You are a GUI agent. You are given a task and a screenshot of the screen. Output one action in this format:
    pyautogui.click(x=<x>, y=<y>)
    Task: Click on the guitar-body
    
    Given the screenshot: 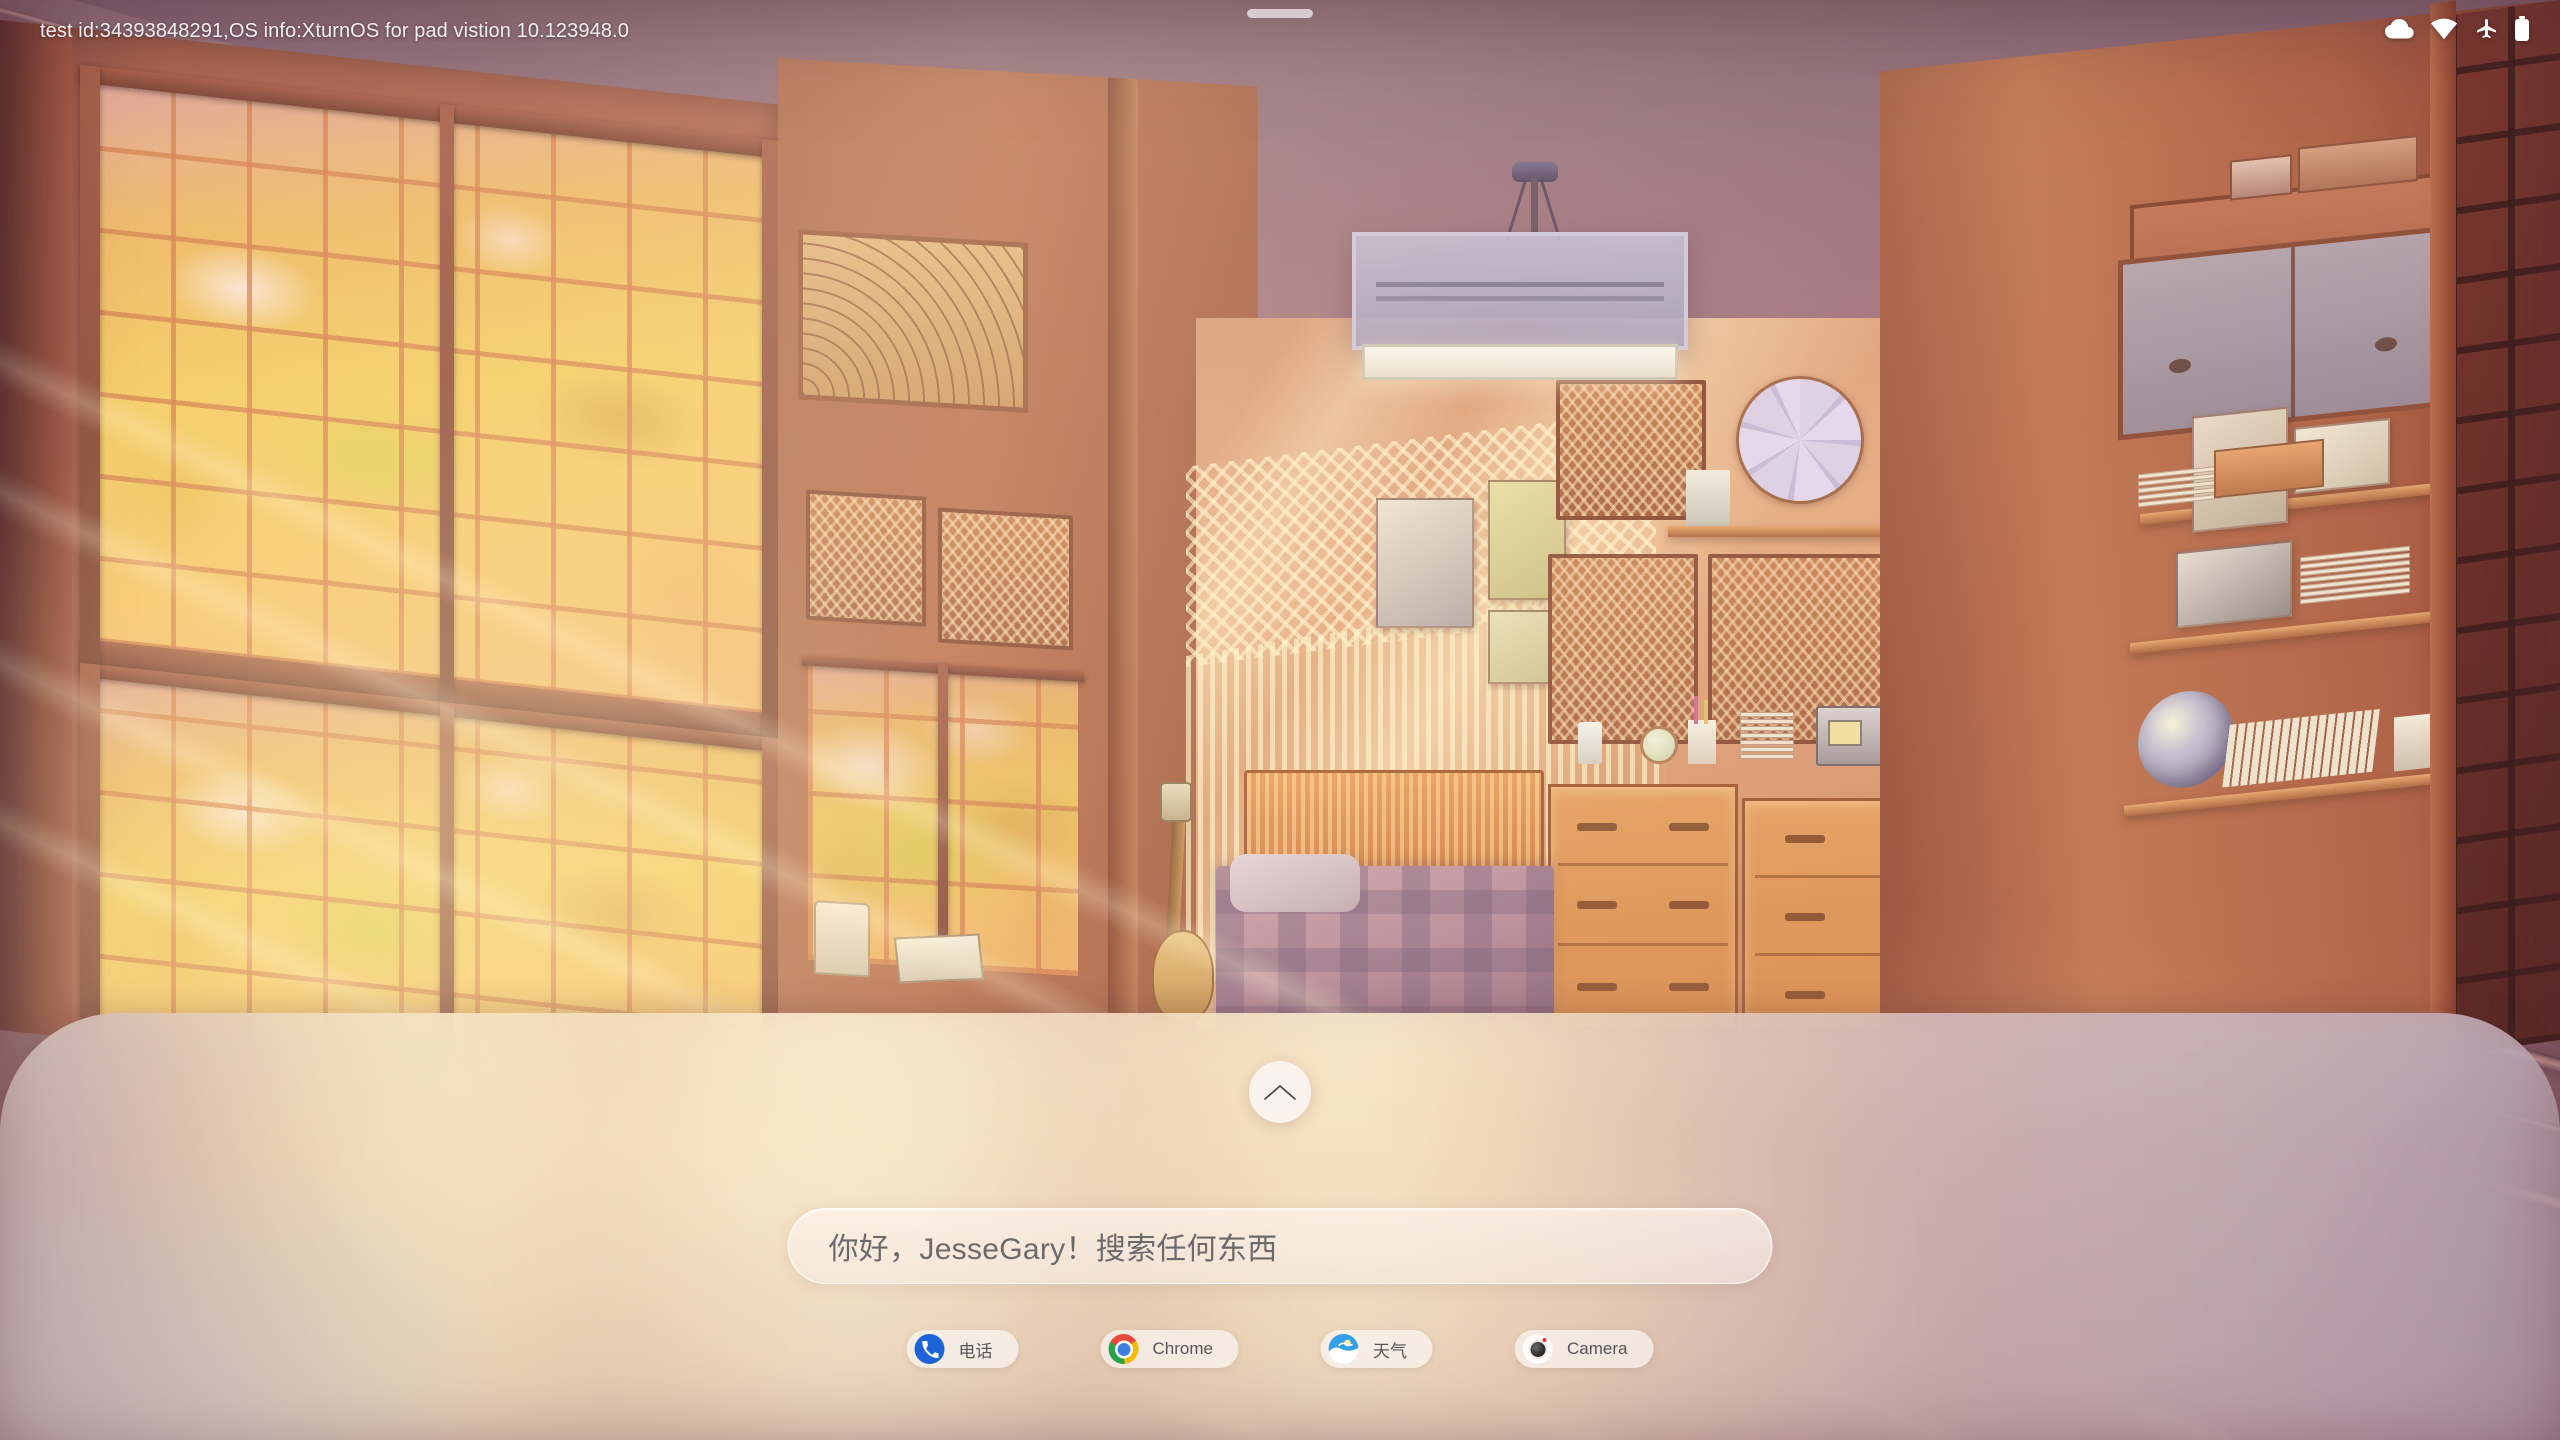 What is the action you would take?
    pyautogui.click(x=1183, y=976)
    